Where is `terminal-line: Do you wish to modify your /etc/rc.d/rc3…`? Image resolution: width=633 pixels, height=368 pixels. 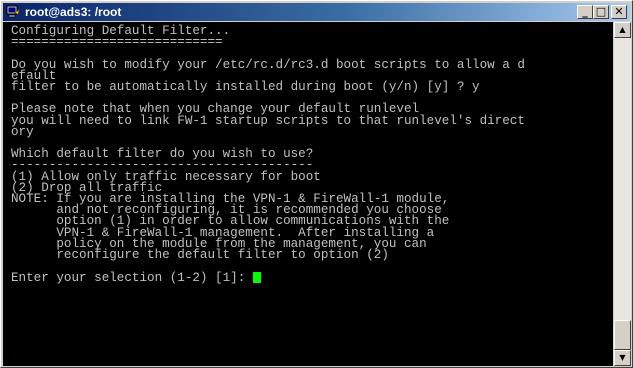
terminal-line: Do you wish to modify your /etc/rc.d/rc3… is located at coordinates (268, 64).